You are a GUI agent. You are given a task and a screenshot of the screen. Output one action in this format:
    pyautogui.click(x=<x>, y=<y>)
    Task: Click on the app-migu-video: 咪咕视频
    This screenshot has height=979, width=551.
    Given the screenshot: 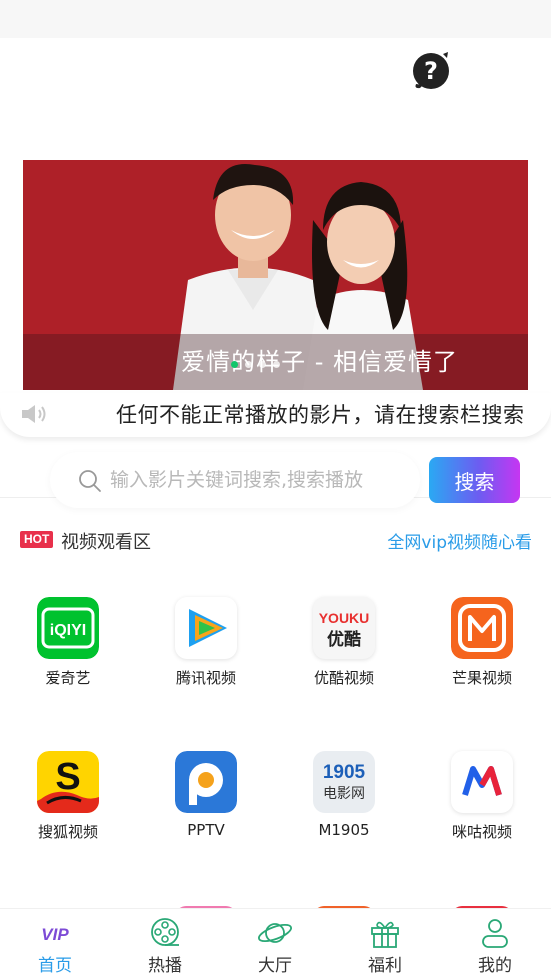 What is the action you would take?
    pyautogui.click(x=482, y=796)
    